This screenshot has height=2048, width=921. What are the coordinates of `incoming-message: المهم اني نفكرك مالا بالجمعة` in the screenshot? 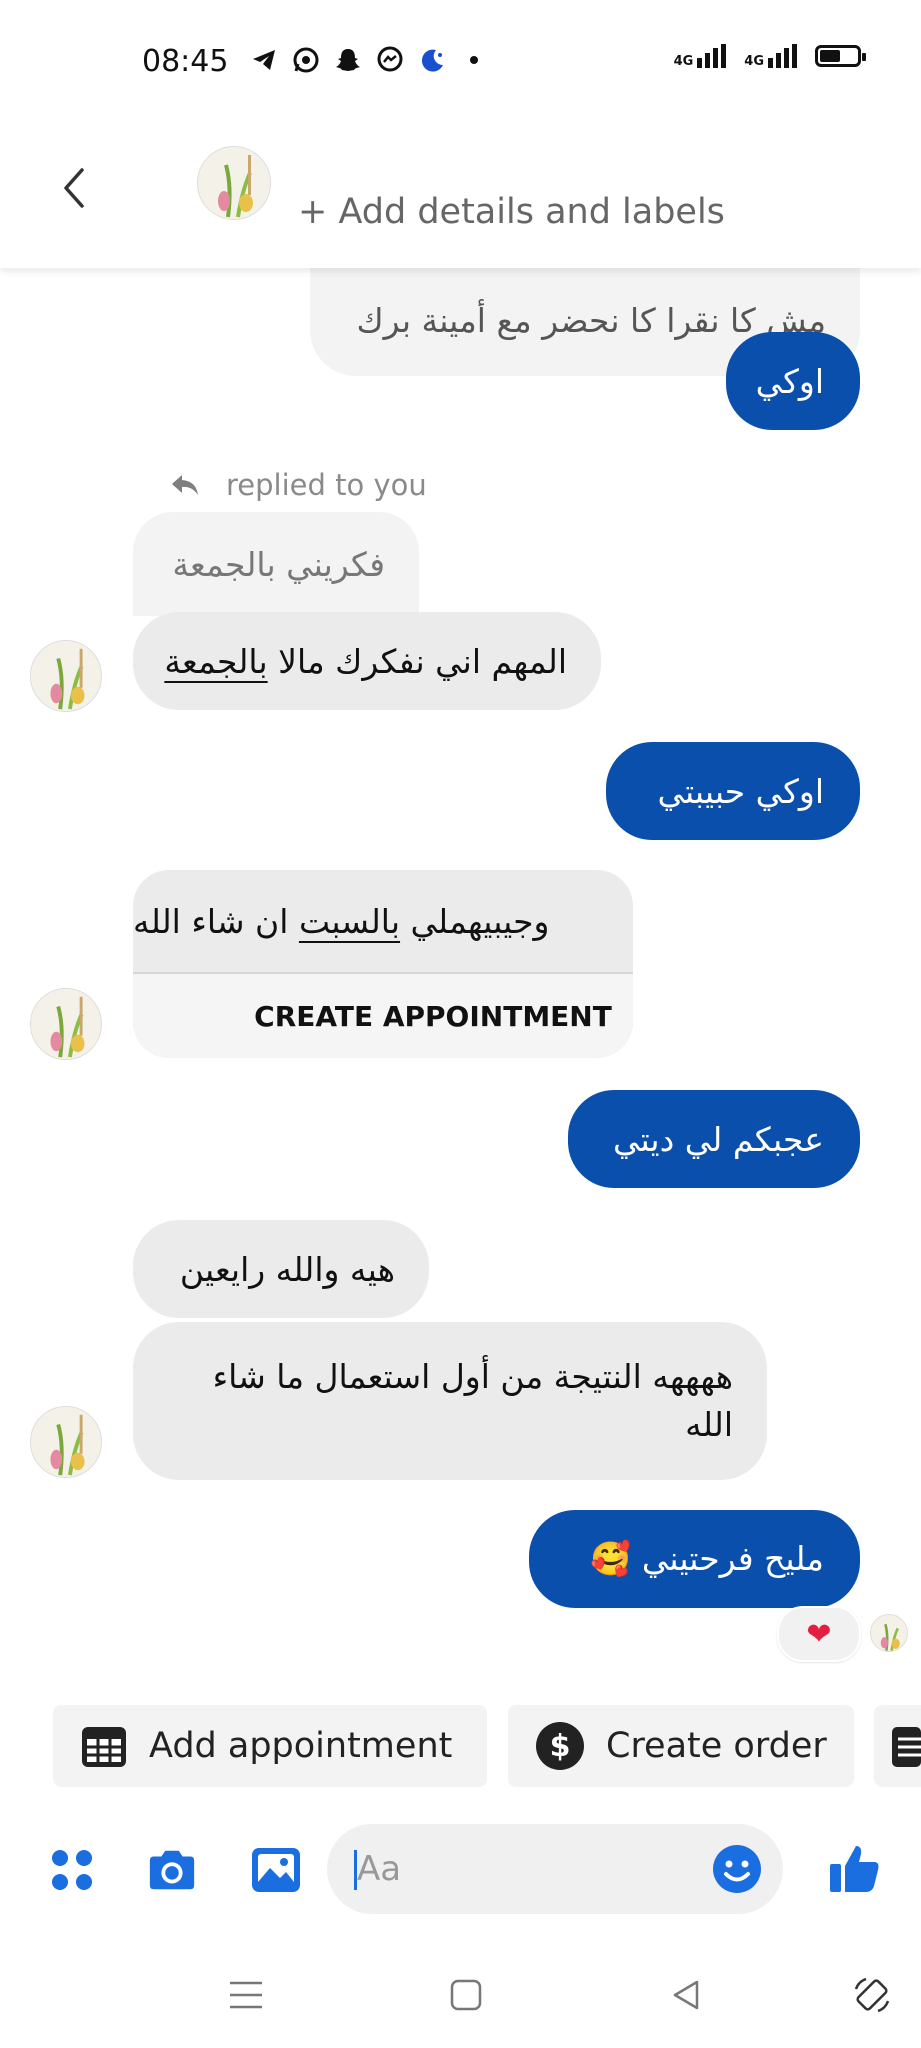 It's located at (367, 661).